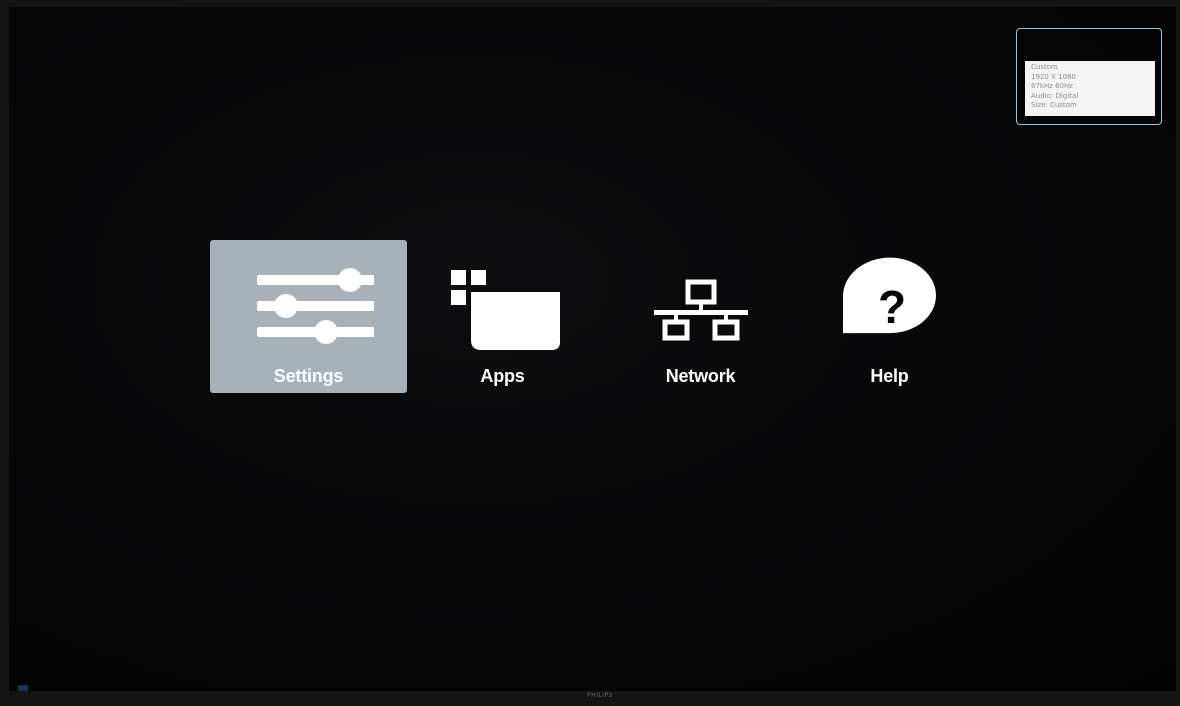 The image size is (1180, 706). Describe the element at coordinates (308, 300) in the screenshot. I see `sliders-icon` at that location.